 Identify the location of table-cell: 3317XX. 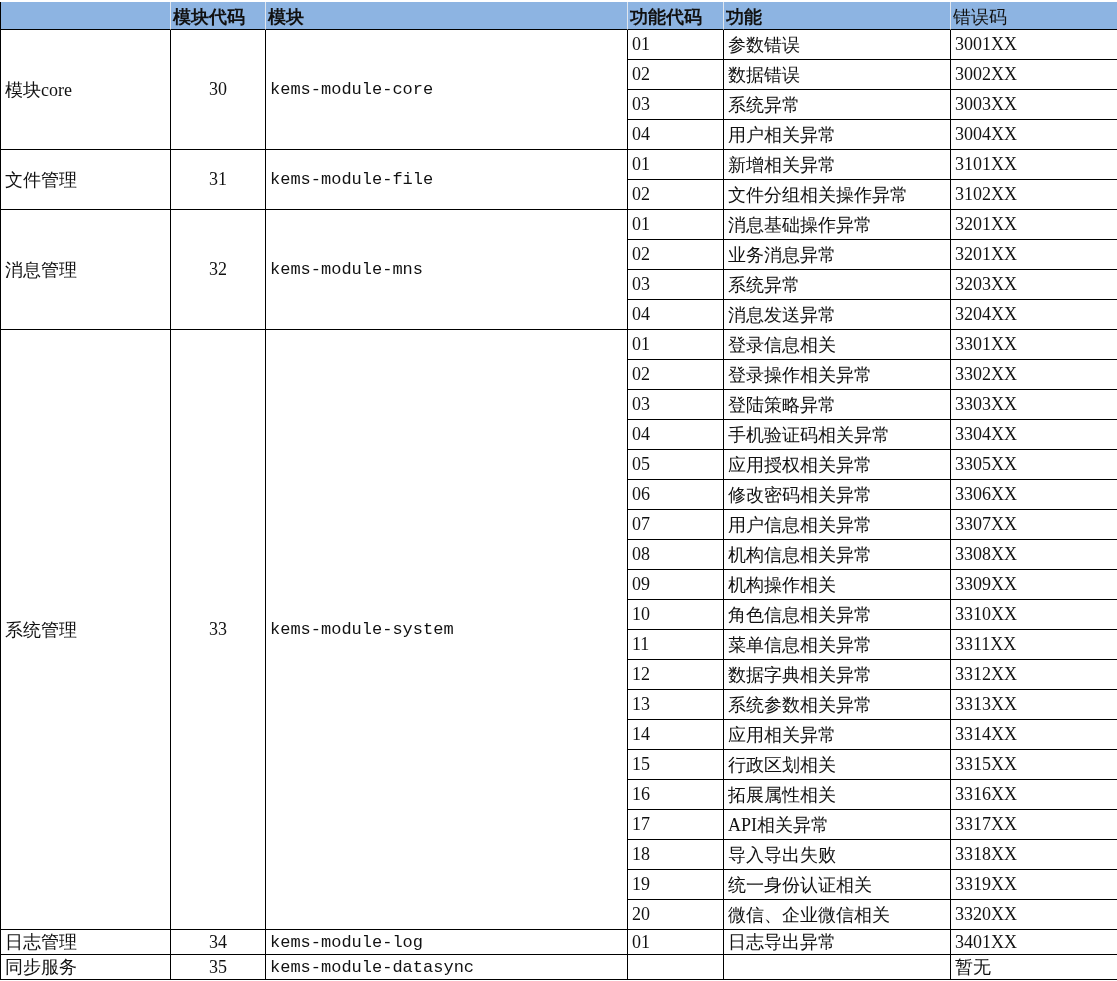
(986, 824).